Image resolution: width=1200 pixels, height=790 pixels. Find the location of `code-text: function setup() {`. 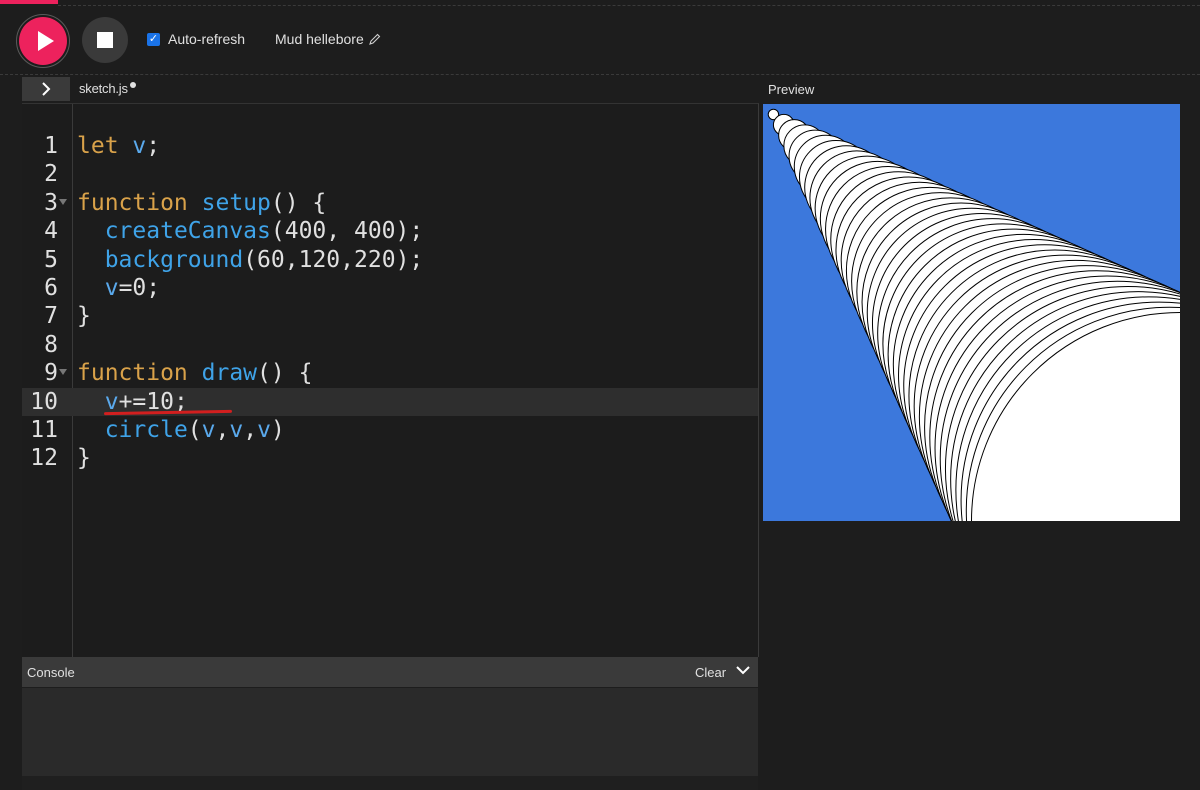

code-text: function setup() { is located at coordinates (202, 202).